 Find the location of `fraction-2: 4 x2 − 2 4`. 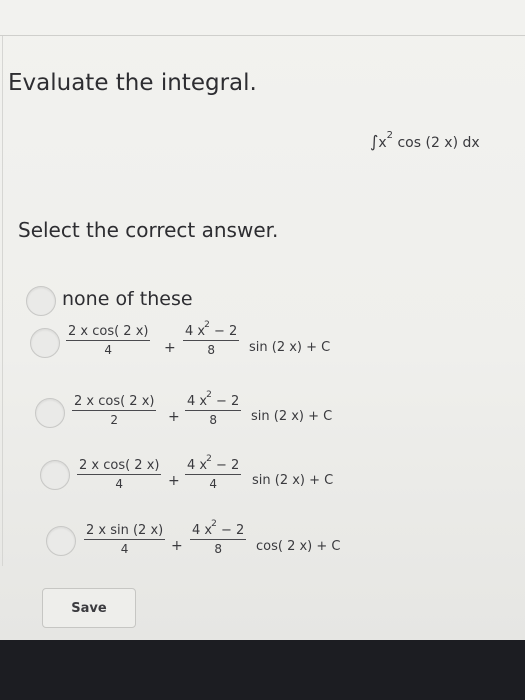

fraction-2: 4 x2 − 2 4 is located at coordinates (213, 472).